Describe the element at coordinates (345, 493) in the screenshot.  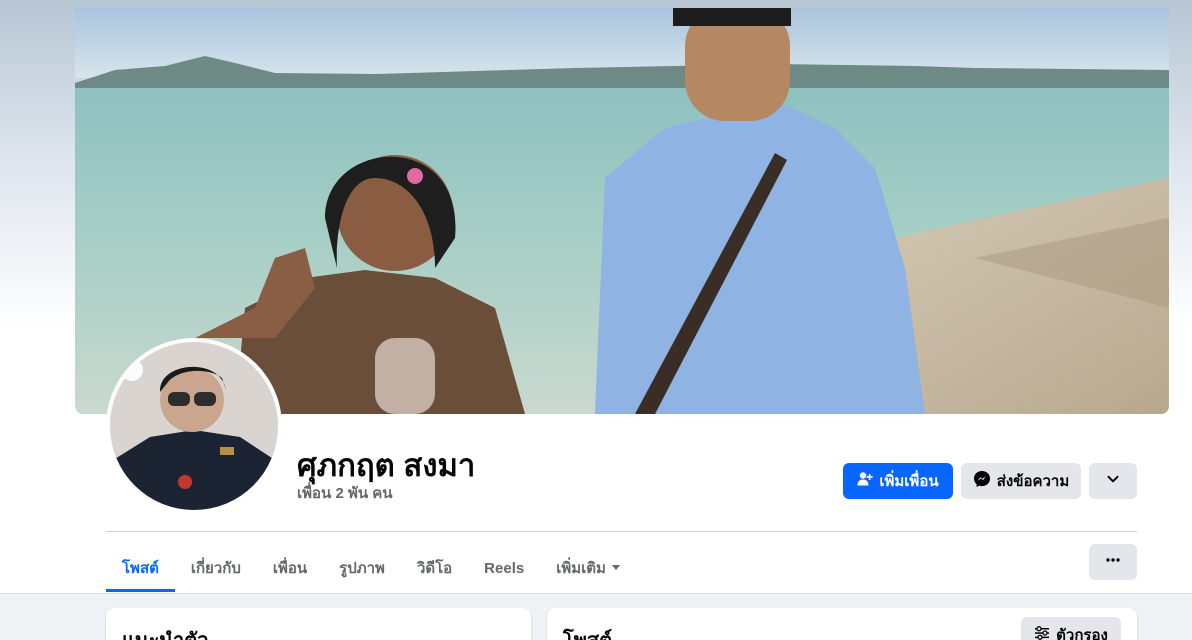
I see `friend-count: เพื่อน 2 พัน คน` at that location.